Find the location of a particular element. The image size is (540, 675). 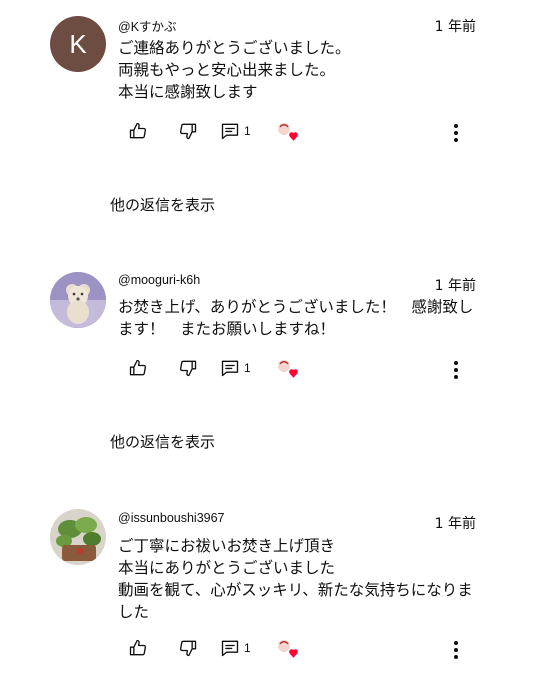

avatar-letter: K is located at coordinates (78, 43).